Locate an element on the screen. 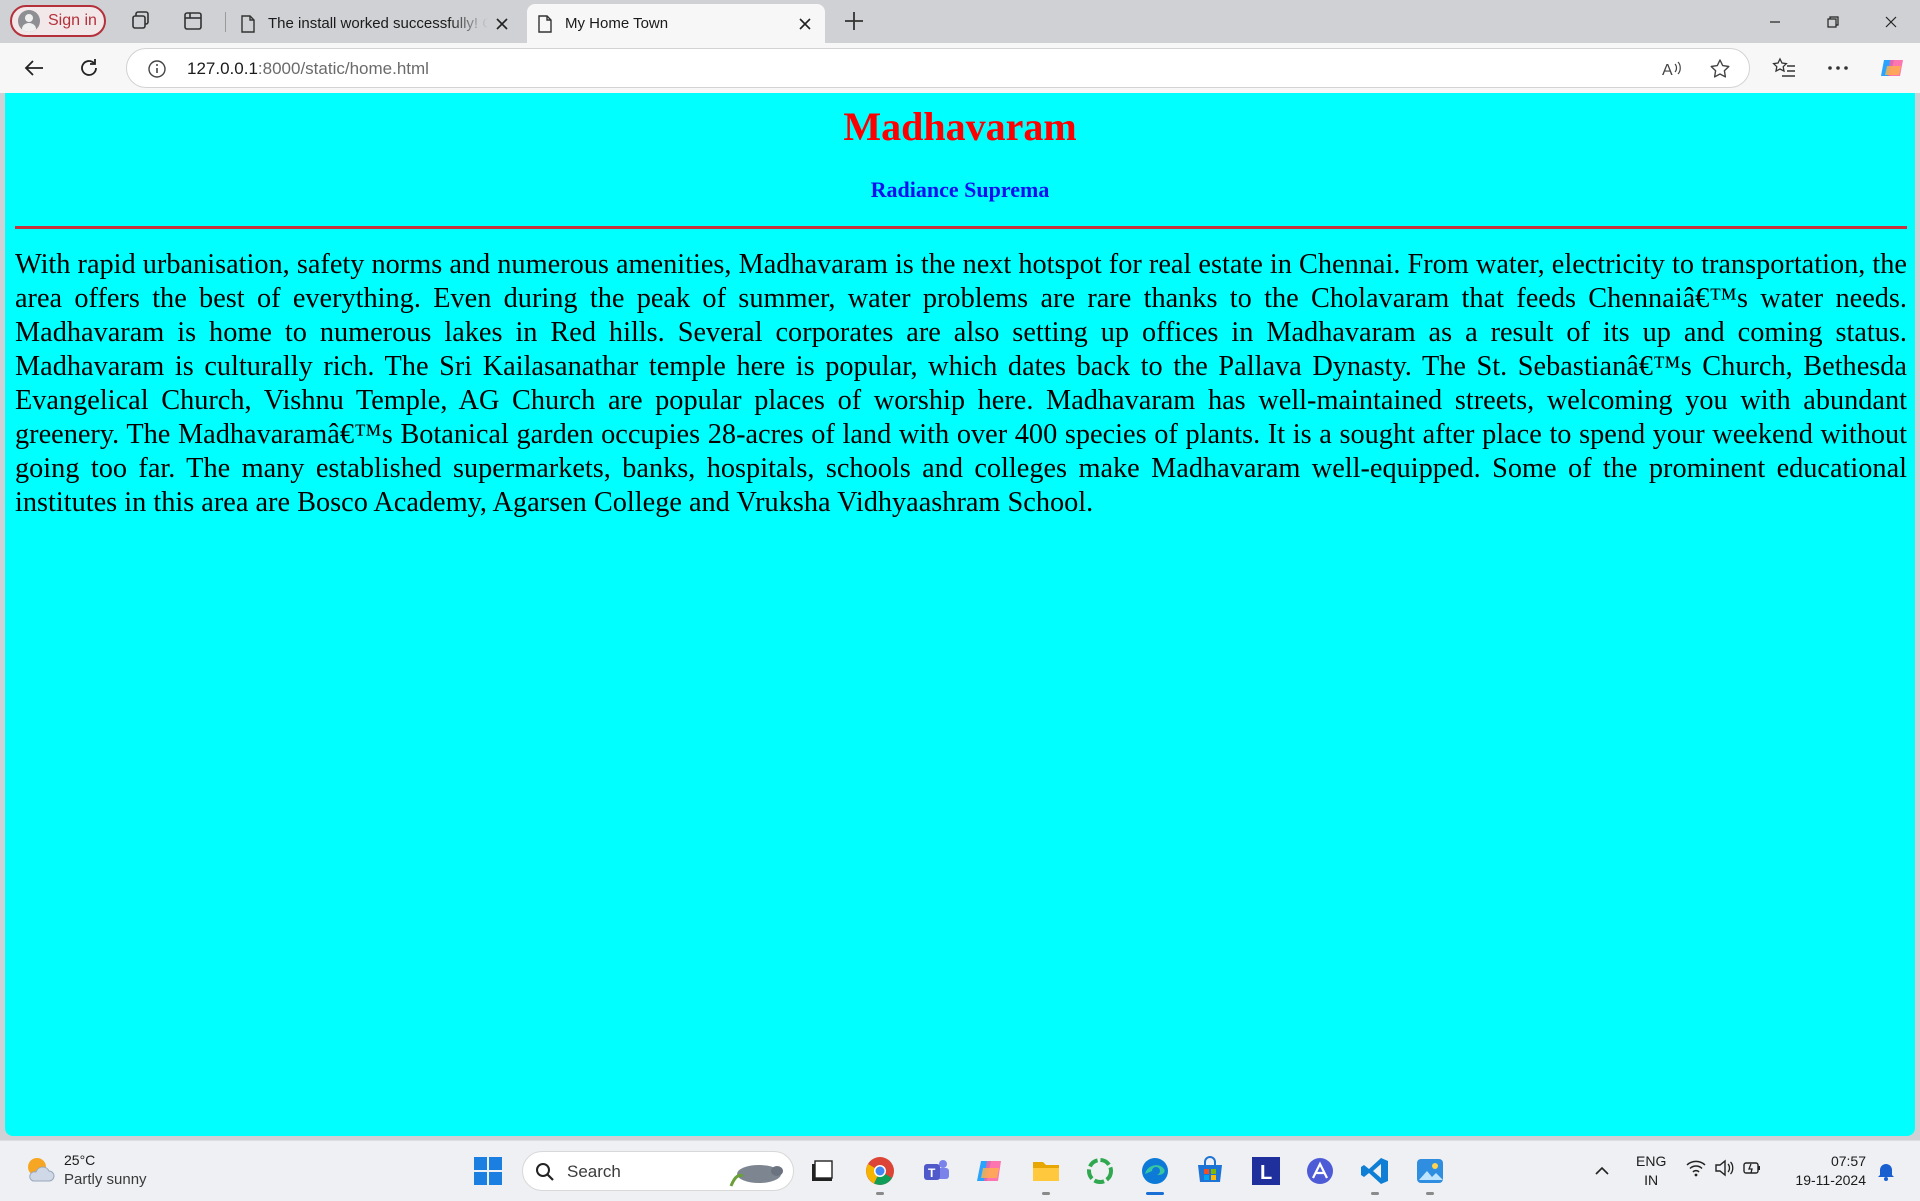 Image resolution: width=1920 pixels, height=1201 pixels. tab-my-home-town: My Home Town is located at coordinates (676, 23).